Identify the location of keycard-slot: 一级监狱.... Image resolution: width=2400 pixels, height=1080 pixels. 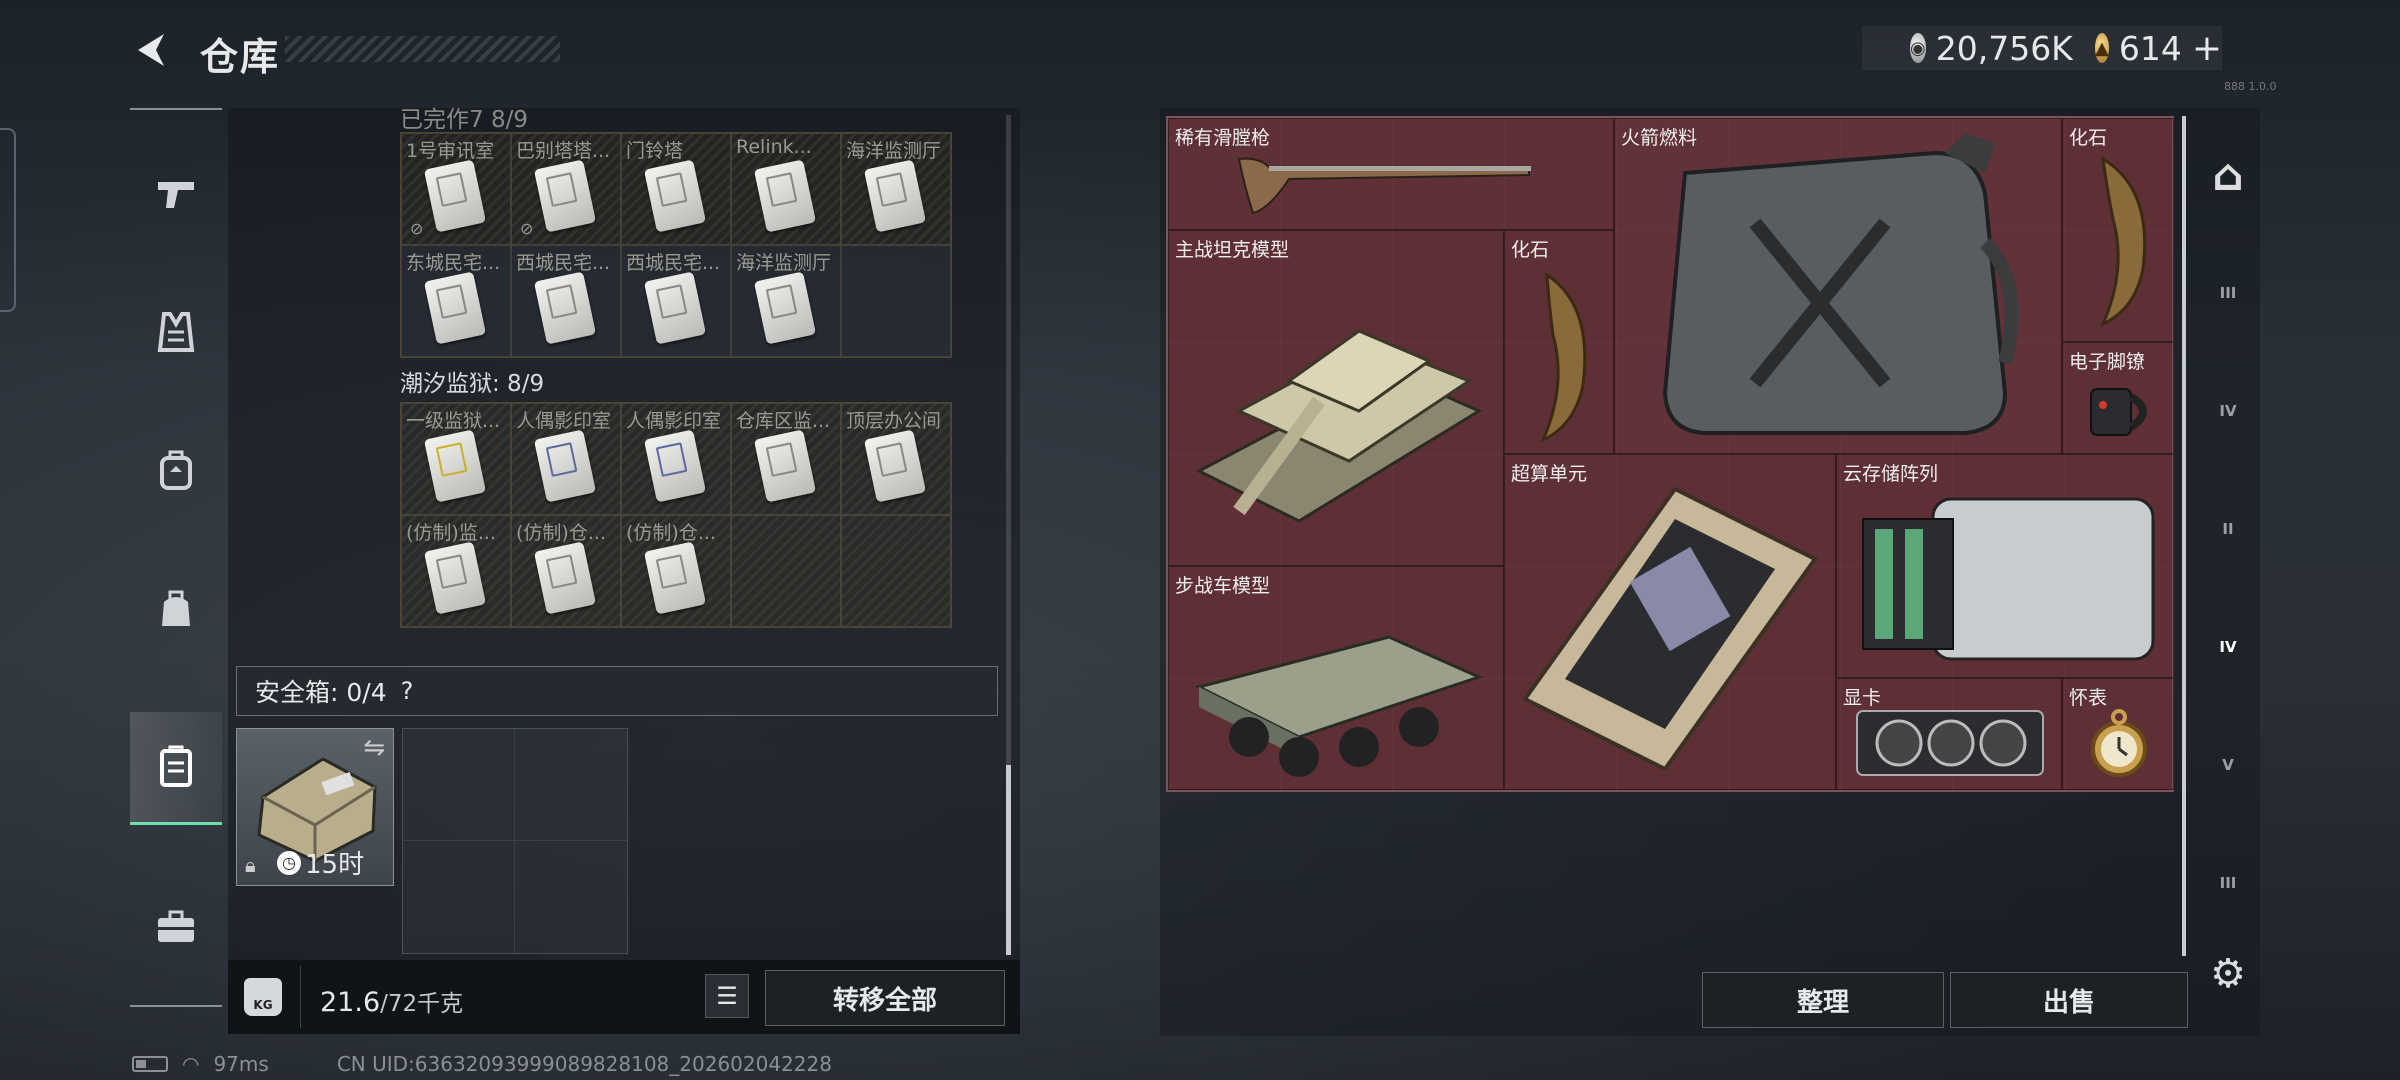
(456, 459).